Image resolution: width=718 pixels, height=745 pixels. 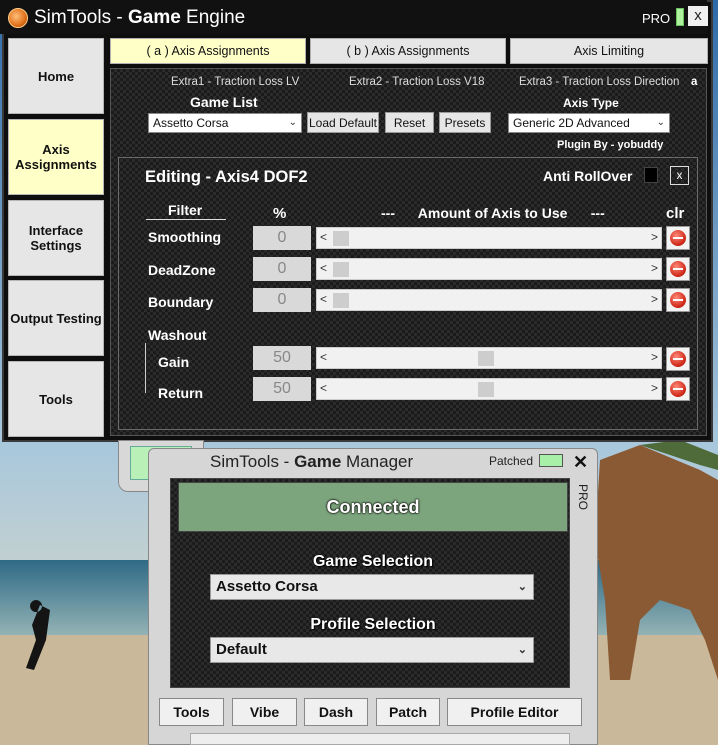 What do you see at coordinates (140, 17) in the screenshot?
I see `game-engine-title: SimTools - Game Engine` at bounding box center [140, 17].